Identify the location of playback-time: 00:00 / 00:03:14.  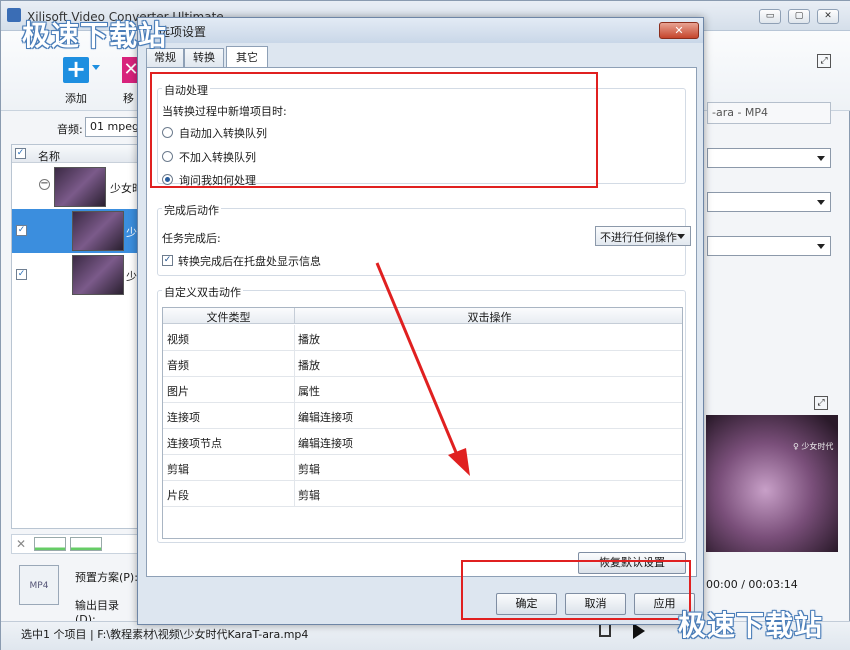
(752, 584).